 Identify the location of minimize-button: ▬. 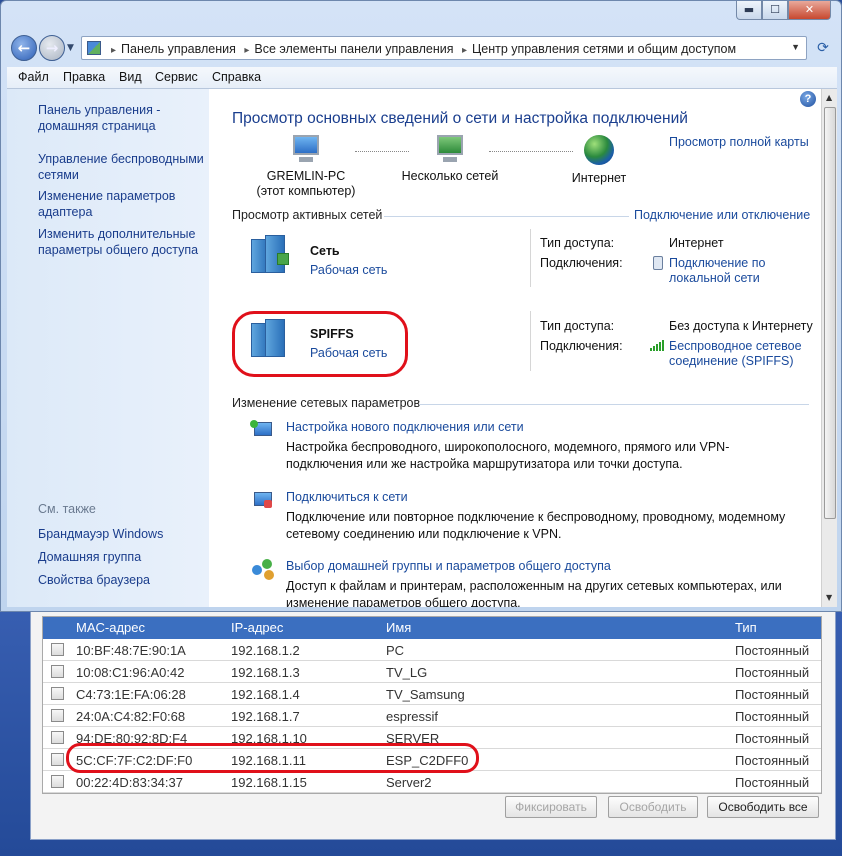
(749, 10).